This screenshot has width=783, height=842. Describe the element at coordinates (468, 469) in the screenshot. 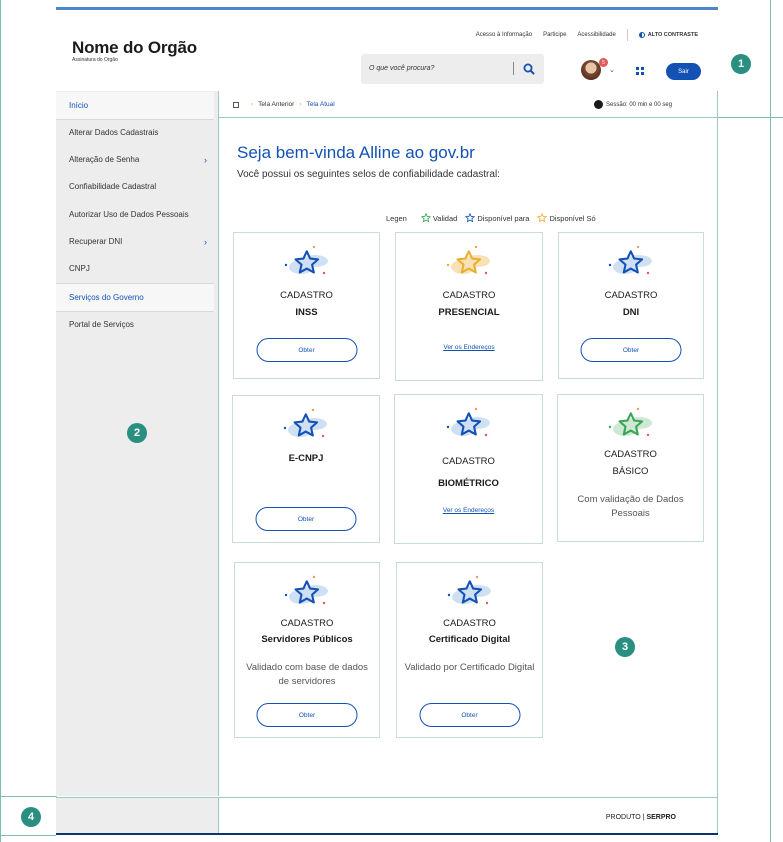

I see `seal-card: CADASTRO BIOMÉTRICO Ver os Endereços` at that location.